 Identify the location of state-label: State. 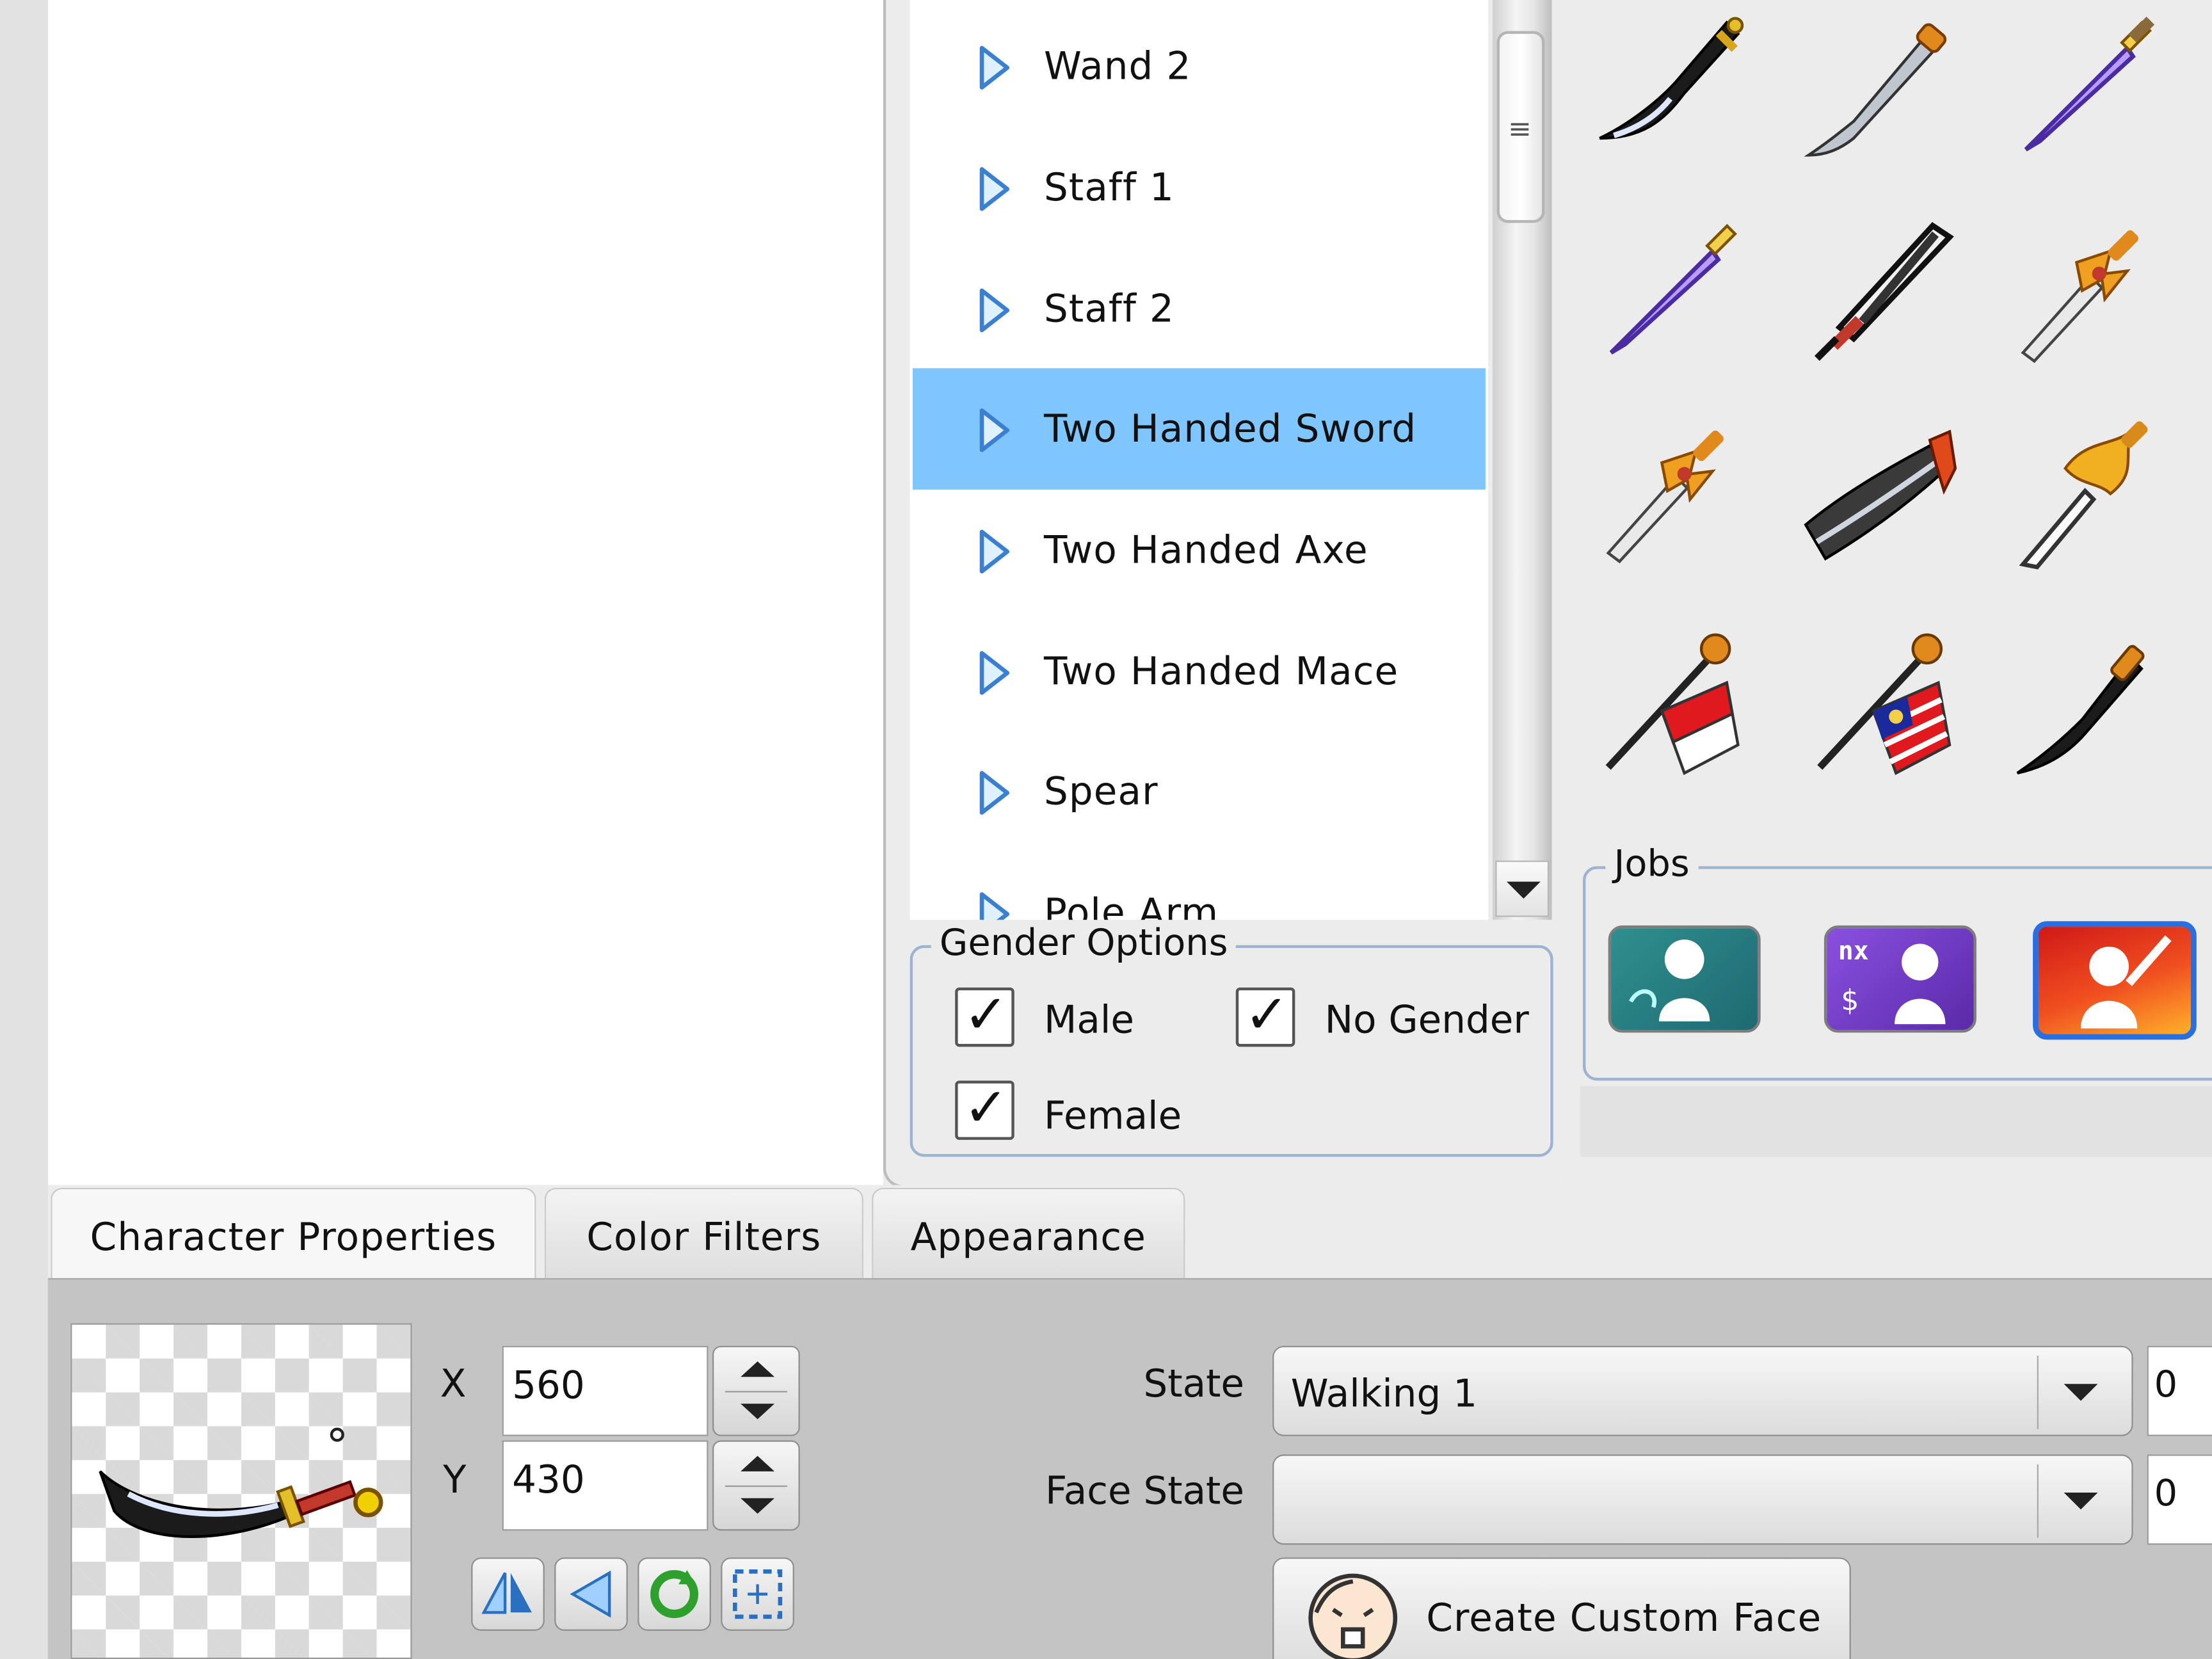
(1194, 1385).